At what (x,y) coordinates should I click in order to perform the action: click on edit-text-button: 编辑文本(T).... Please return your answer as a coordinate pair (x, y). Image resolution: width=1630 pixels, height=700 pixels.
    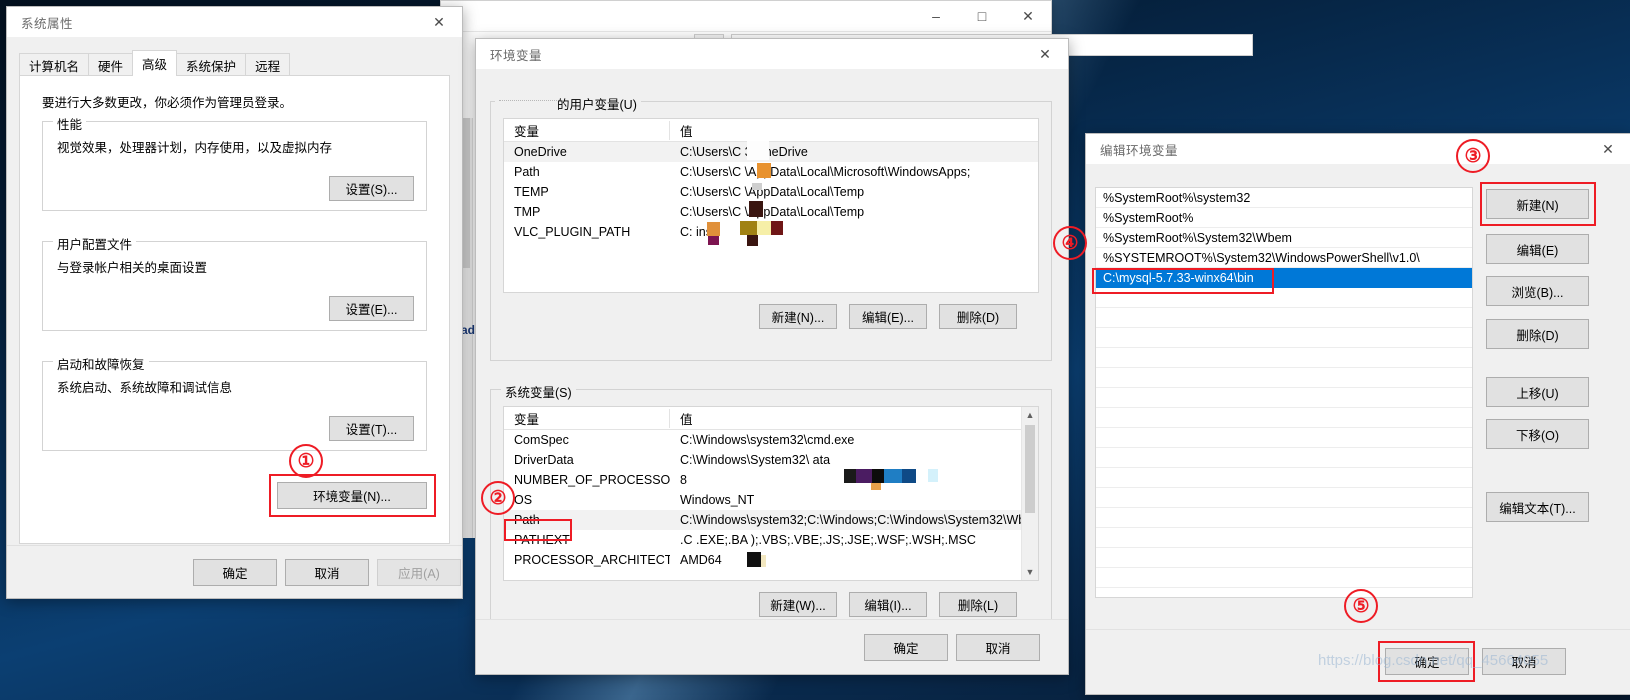
    Looking at the image, I should click on (1537, 507).